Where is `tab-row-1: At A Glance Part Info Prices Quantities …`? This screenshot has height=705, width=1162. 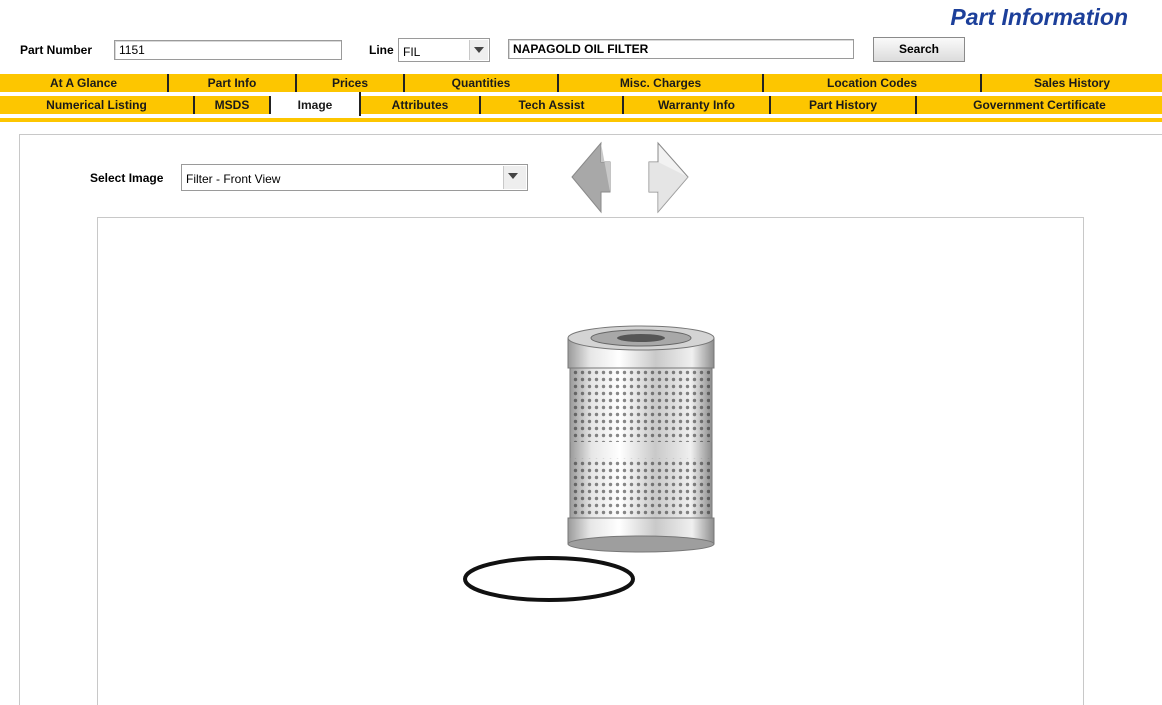 tab-row-1: At A Glance Part Info Prices Quantities … is located at coordinates (581, 83).